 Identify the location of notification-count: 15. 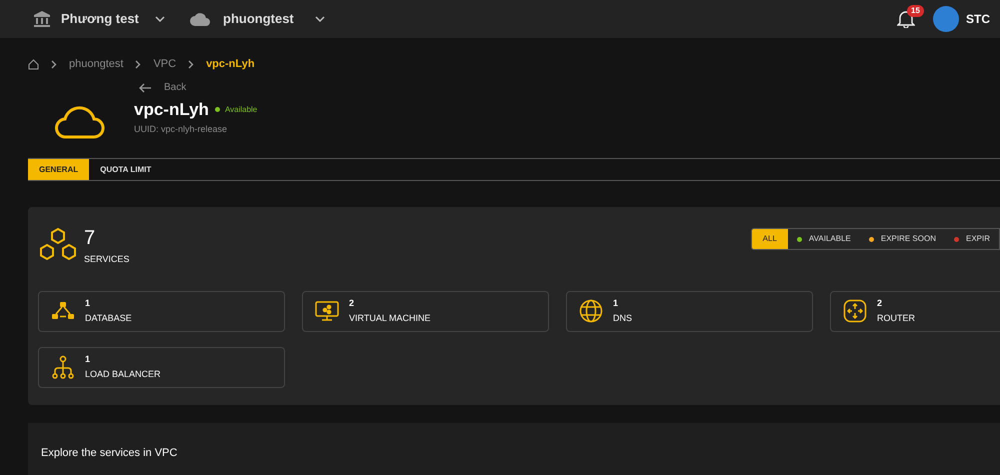
(915, 11).